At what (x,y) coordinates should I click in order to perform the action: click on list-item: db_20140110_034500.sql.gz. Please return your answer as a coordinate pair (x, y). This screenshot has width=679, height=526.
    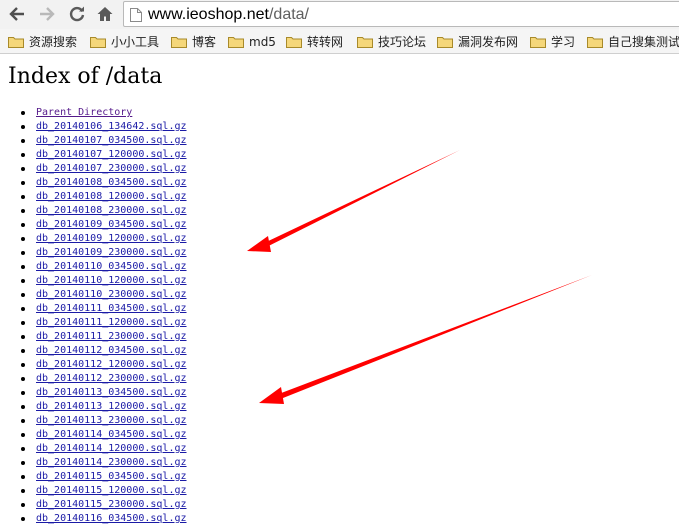
    Looking at the image, I should click on (93, 267).